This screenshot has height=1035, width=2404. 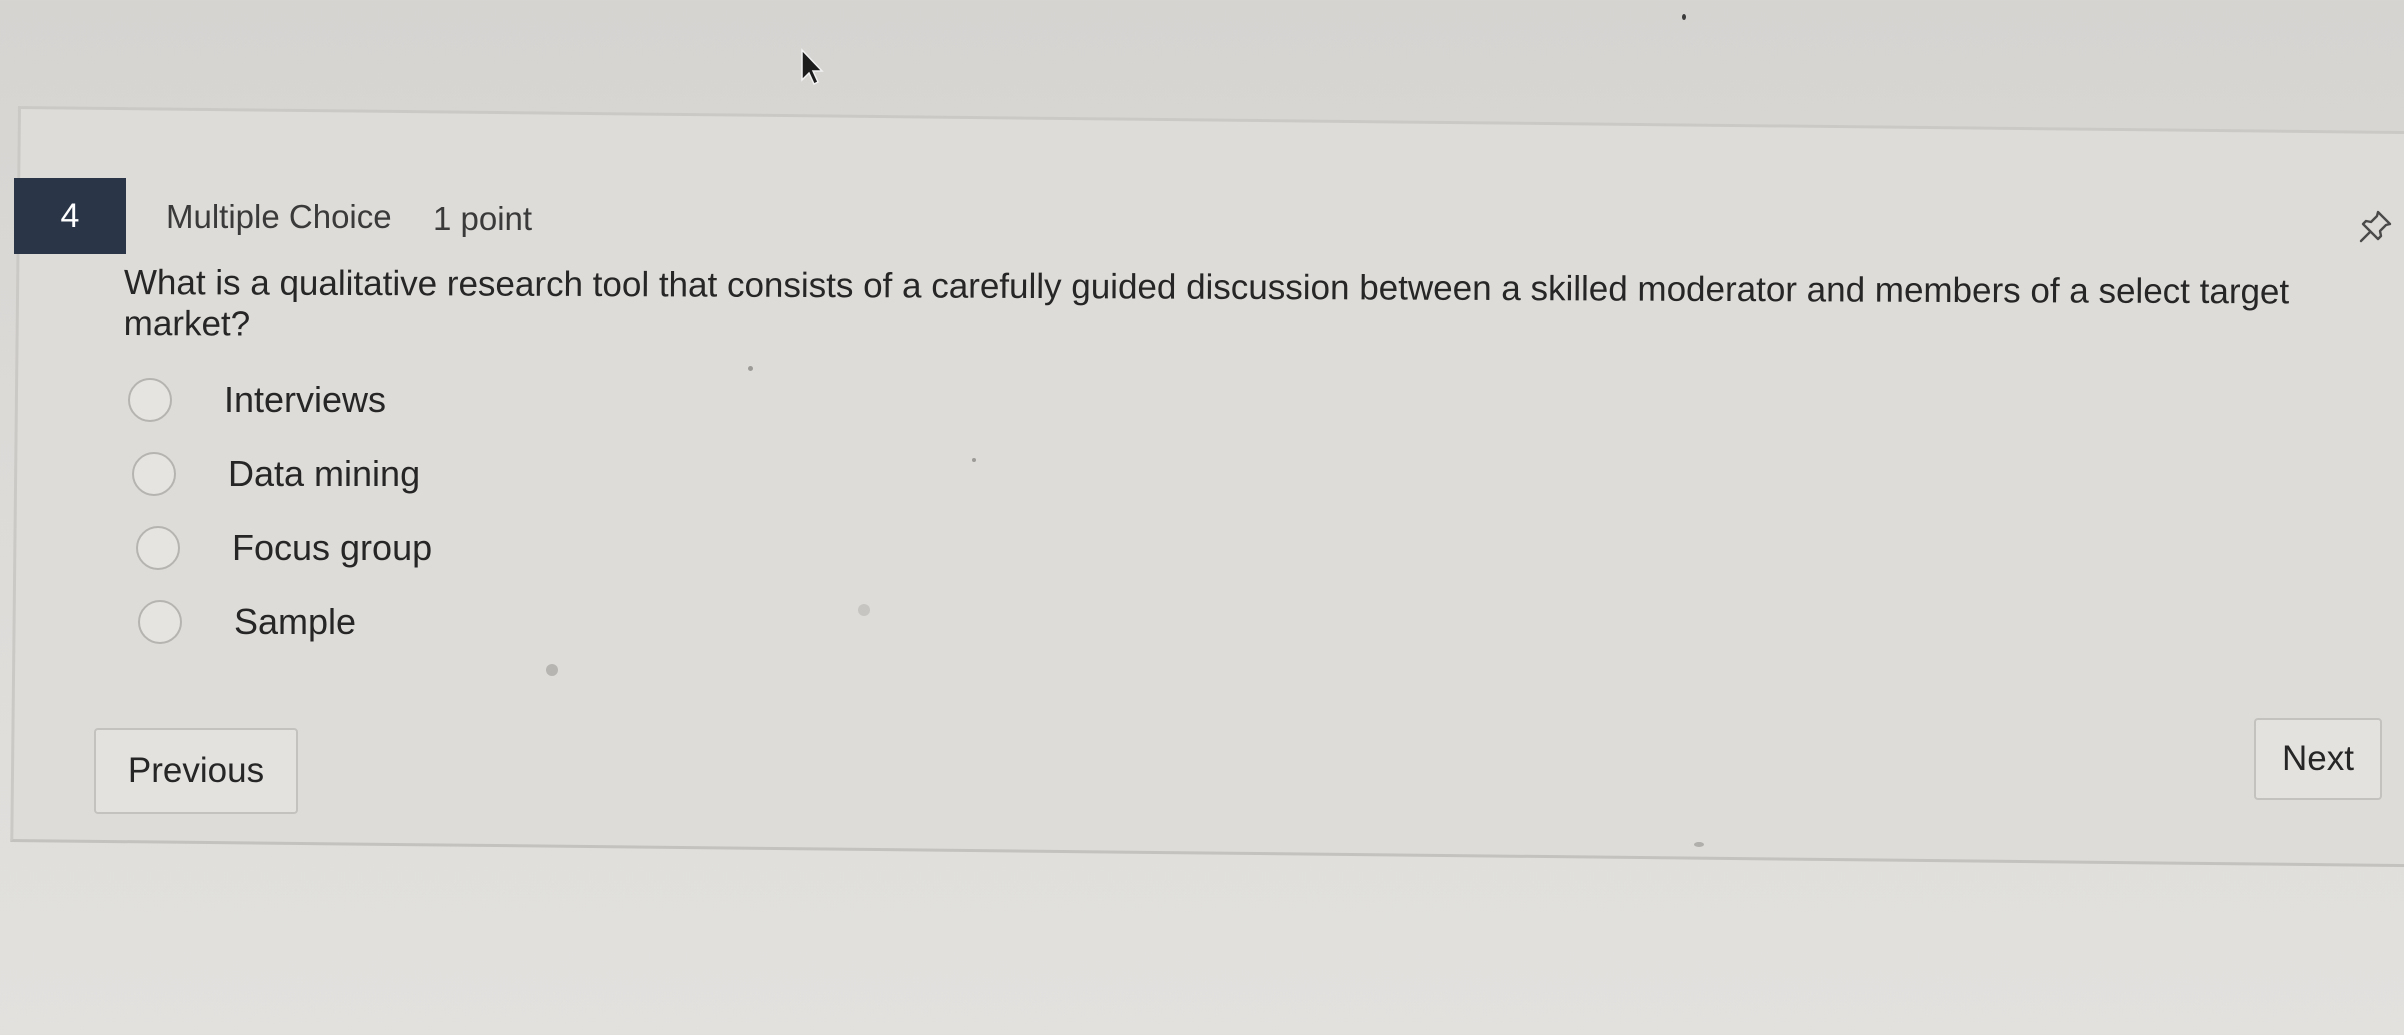 I want to click on option-label: Data mining, so click(x=324, y=473).